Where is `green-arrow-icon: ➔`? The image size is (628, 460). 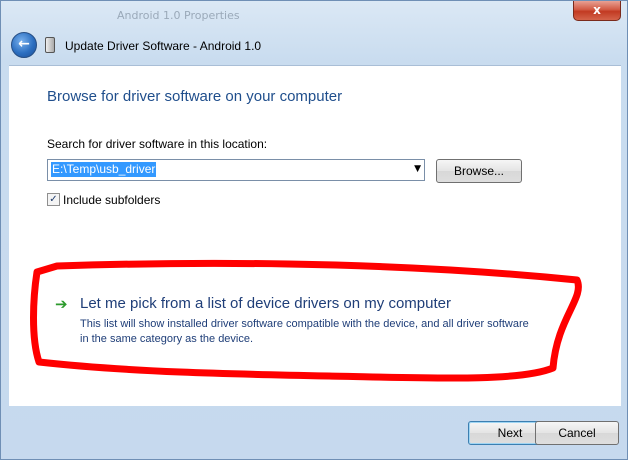
green-arrow-icon: ➔ is located at coordinates (61, 304).